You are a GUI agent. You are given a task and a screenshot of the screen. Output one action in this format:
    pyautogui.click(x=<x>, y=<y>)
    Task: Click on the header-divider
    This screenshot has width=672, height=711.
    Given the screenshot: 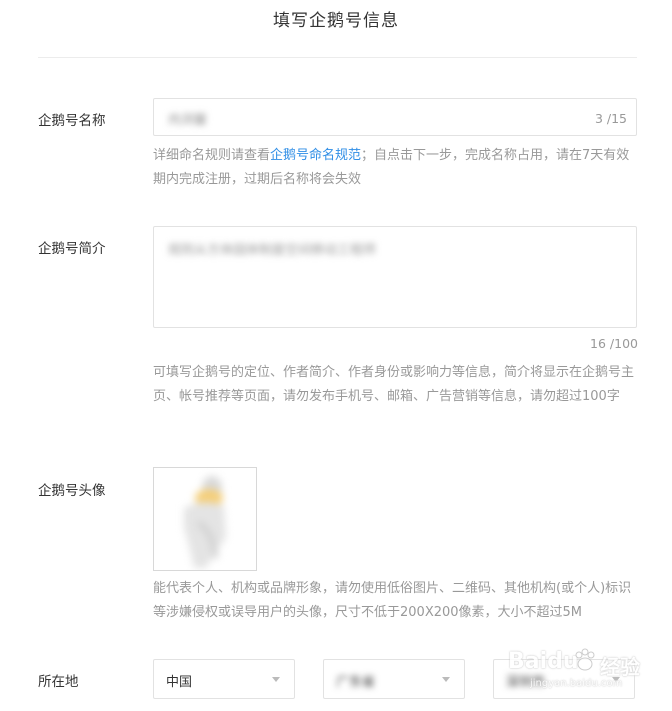 What is the action you would take?
    pyautogui.click(x=337, y=57)
    